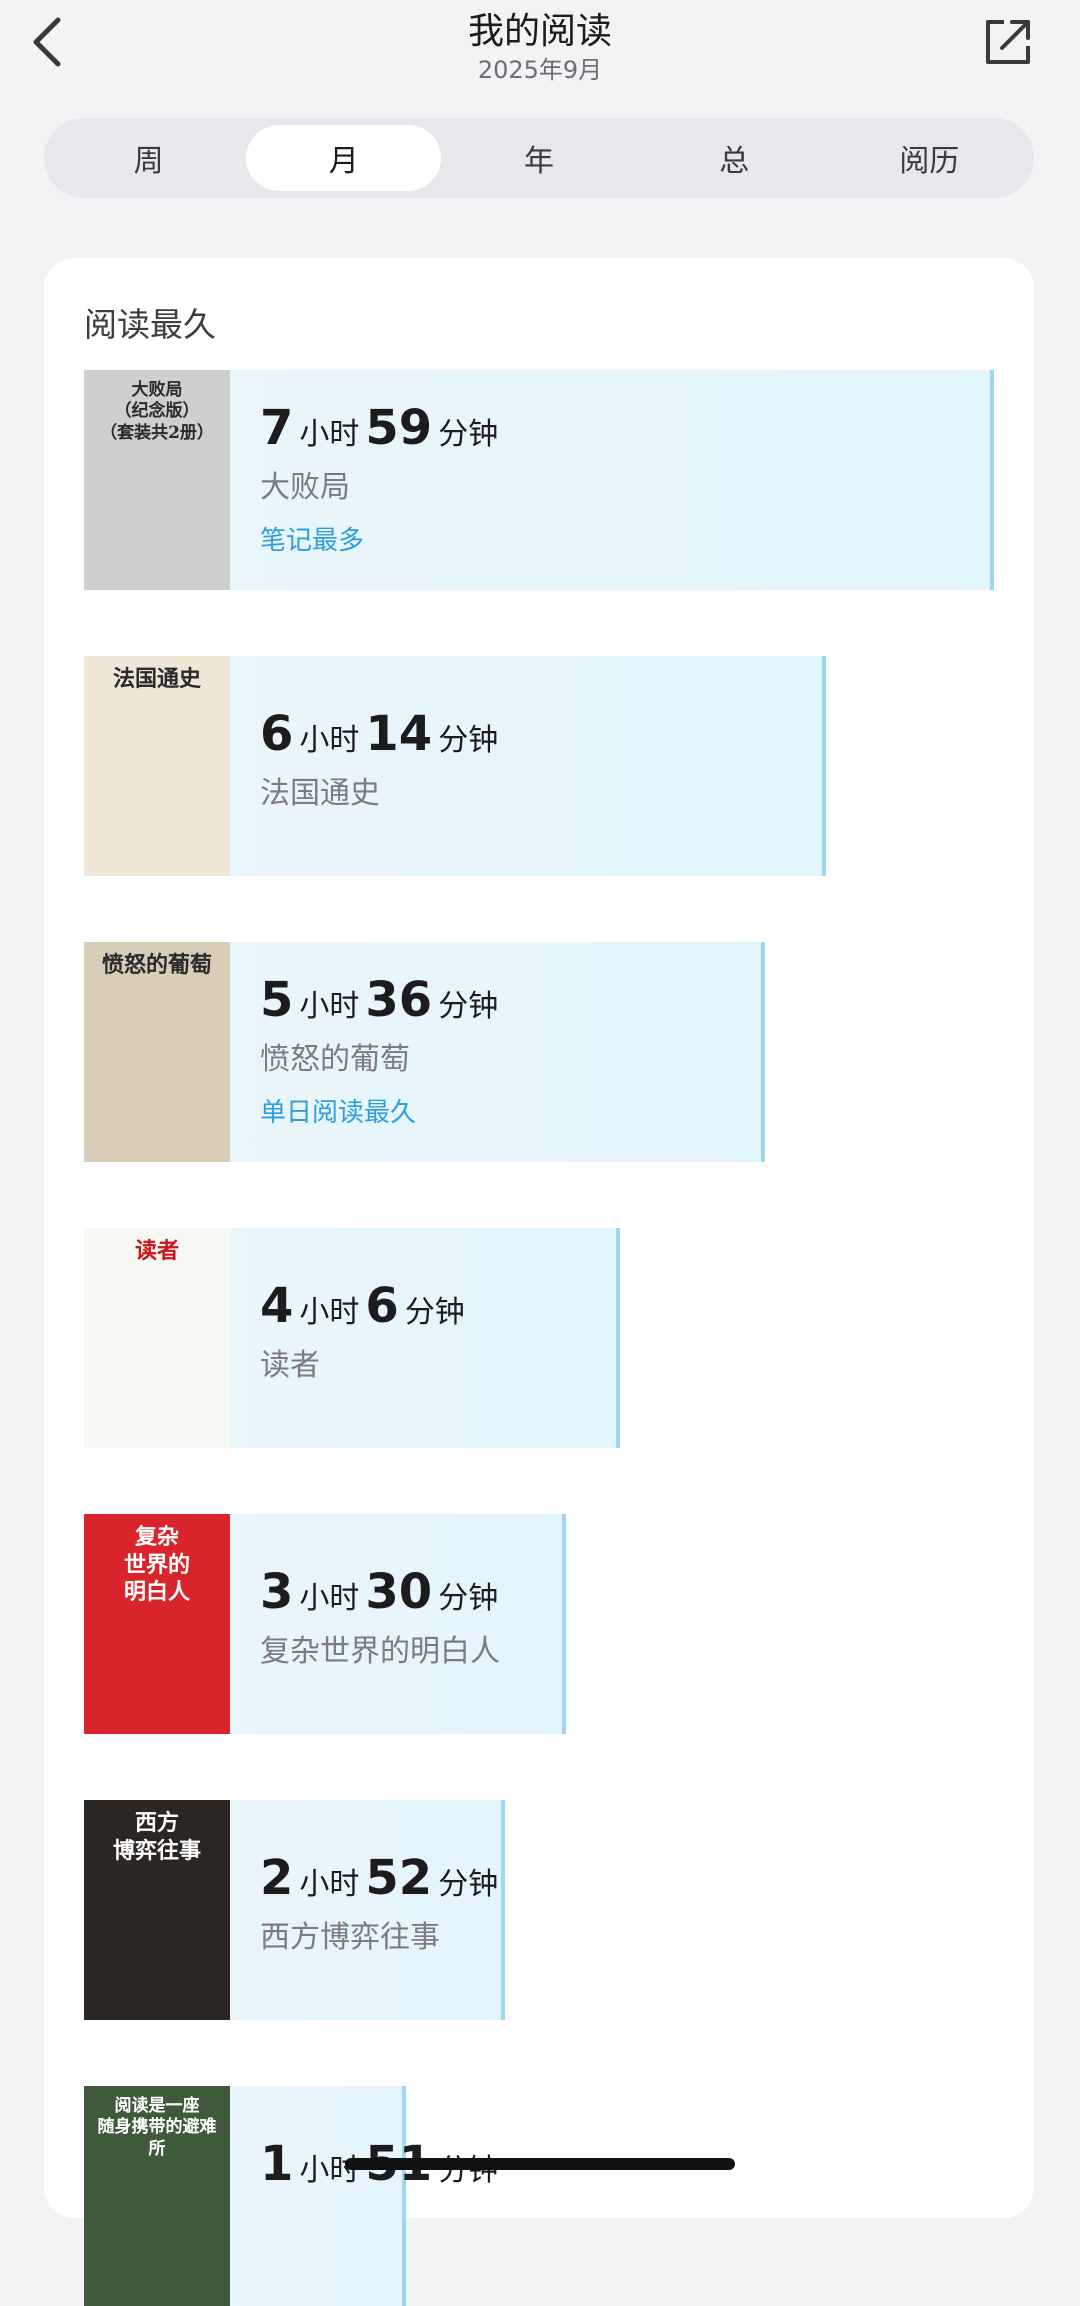 This screenshot has width=1080, height=2306. I want to click on tab-reading-history: 阅历, so click(929, 158).